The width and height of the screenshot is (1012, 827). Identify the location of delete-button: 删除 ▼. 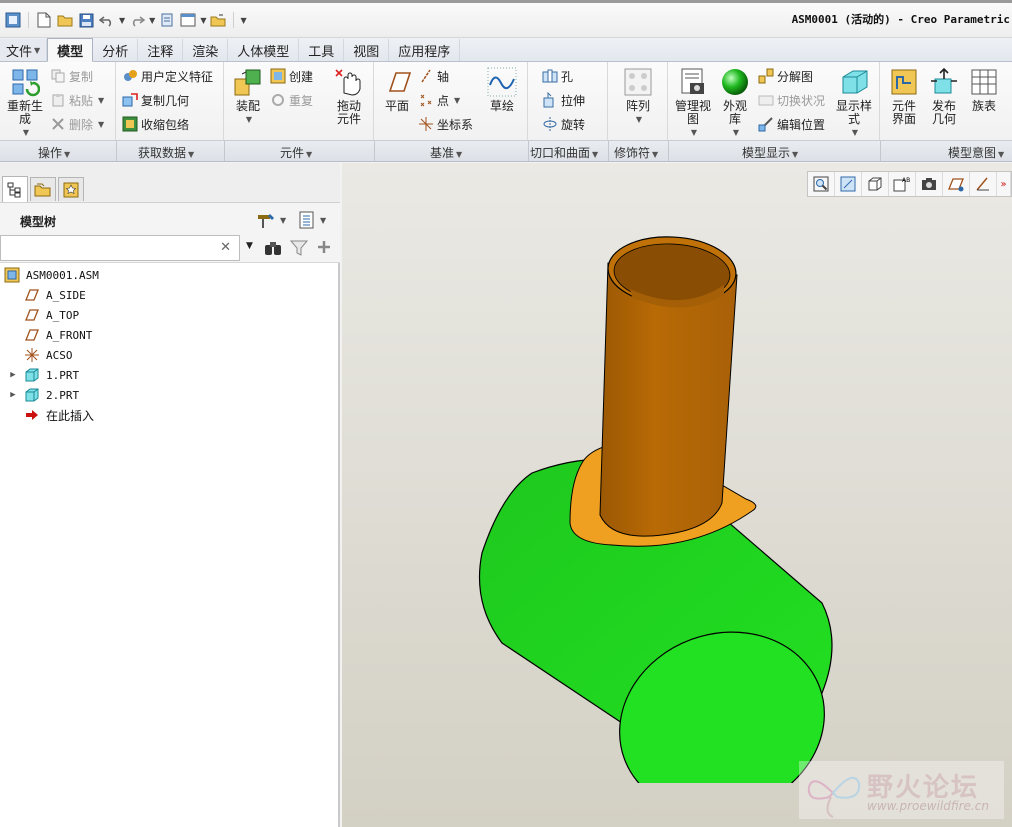
(77, 124).